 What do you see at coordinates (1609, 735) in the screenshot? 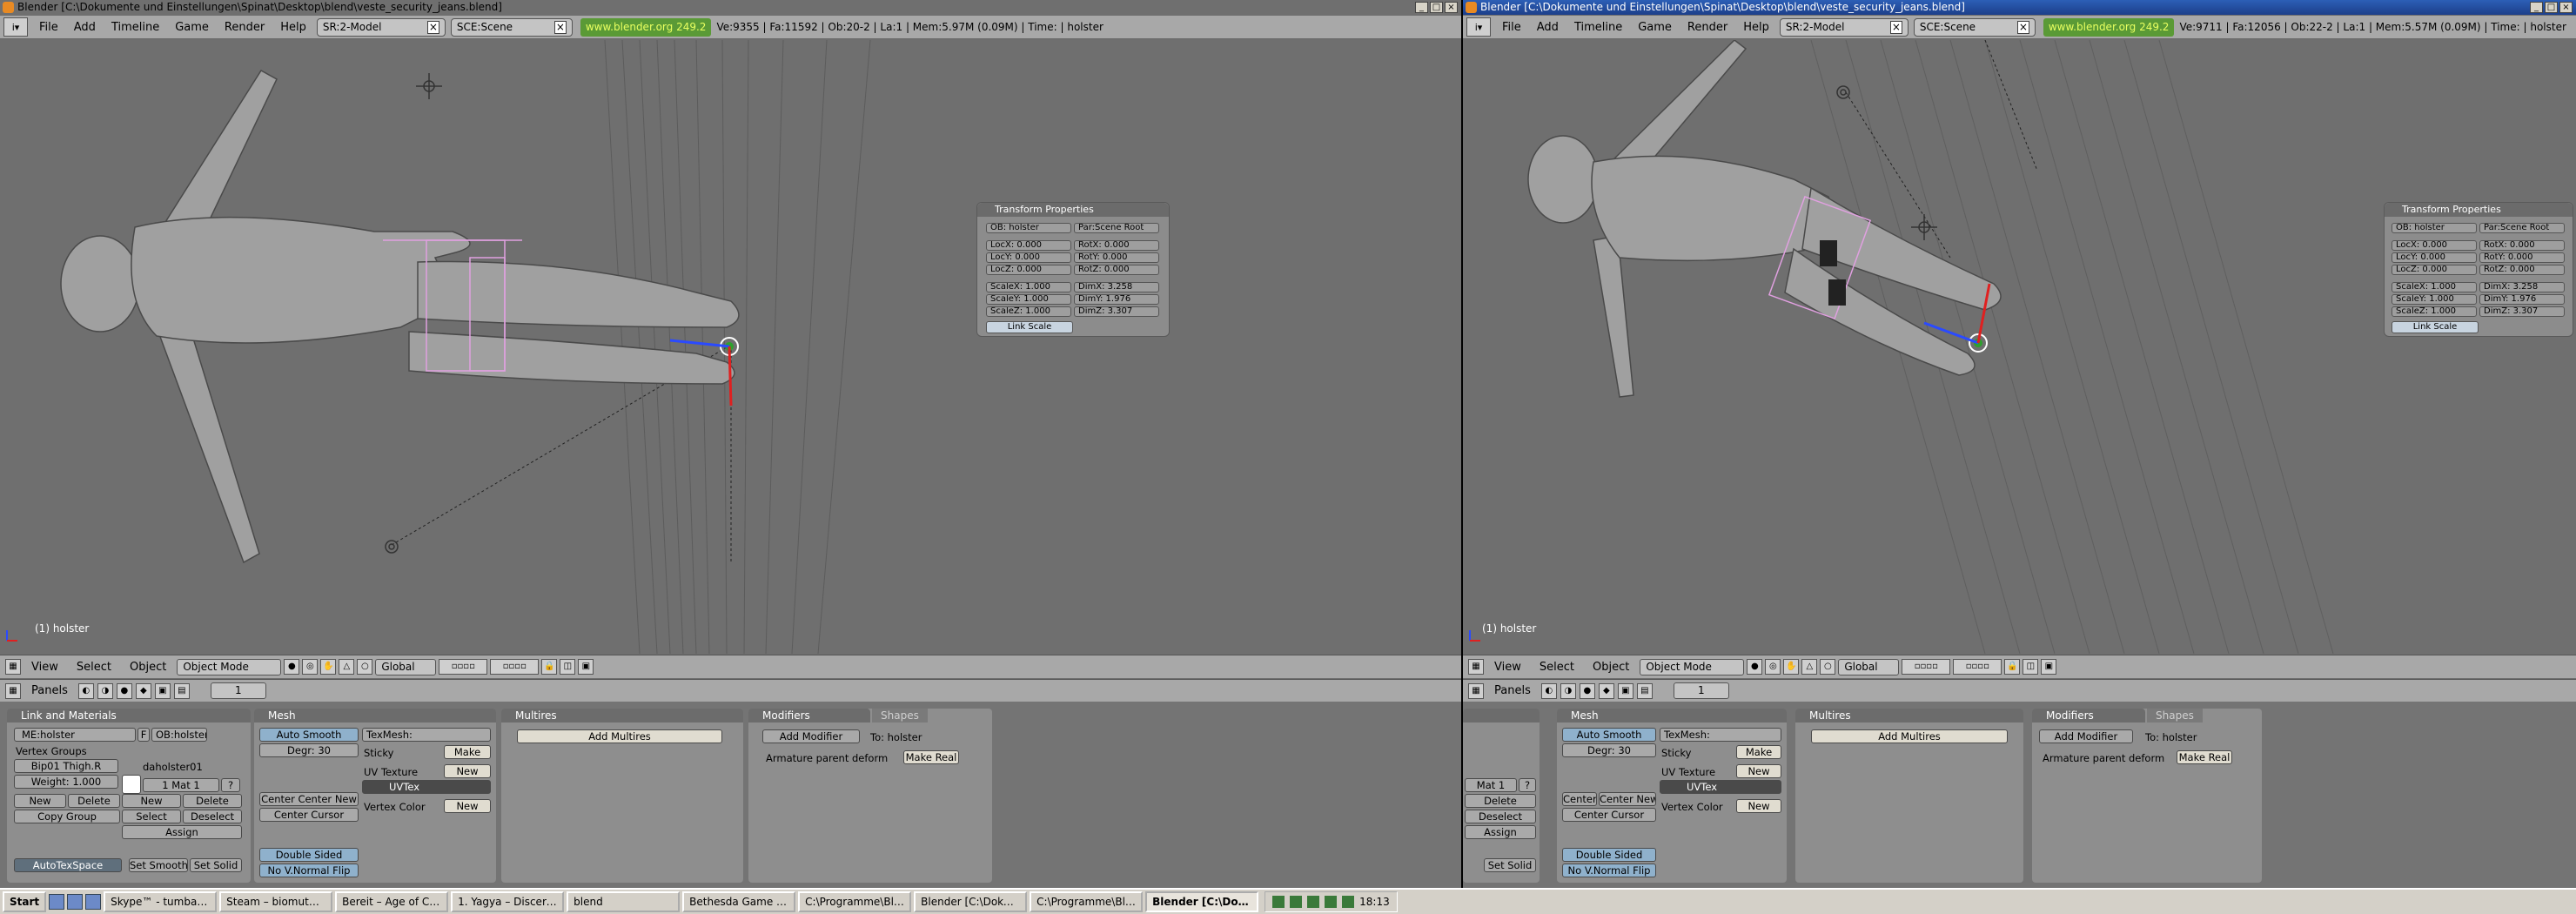
I see `auto-smooth-toggle: Auto Smooth` at bounding box center [1609, 735].